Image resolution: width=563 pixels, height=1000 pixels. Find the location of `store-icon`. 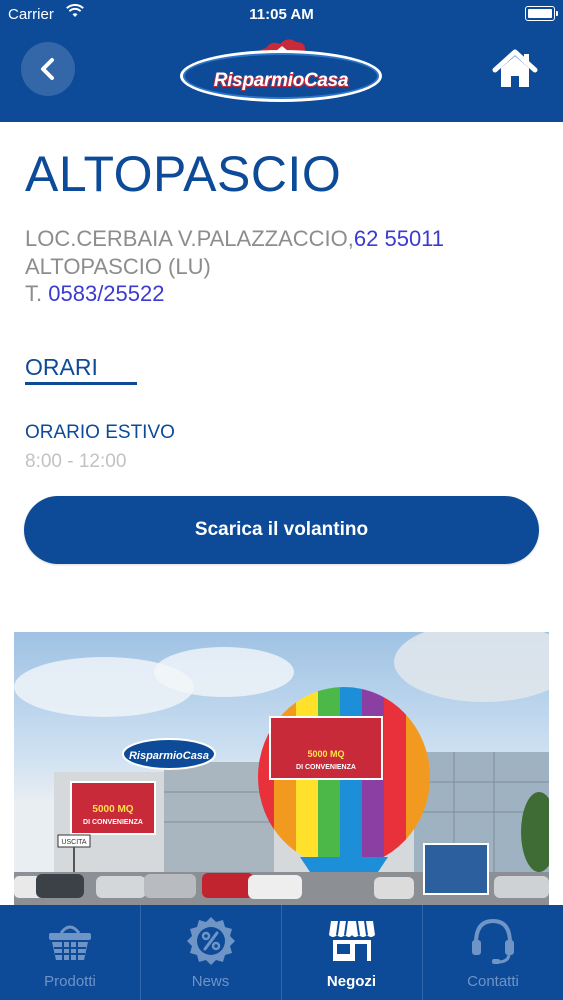

store-icon is located at coordinates (352, 940).